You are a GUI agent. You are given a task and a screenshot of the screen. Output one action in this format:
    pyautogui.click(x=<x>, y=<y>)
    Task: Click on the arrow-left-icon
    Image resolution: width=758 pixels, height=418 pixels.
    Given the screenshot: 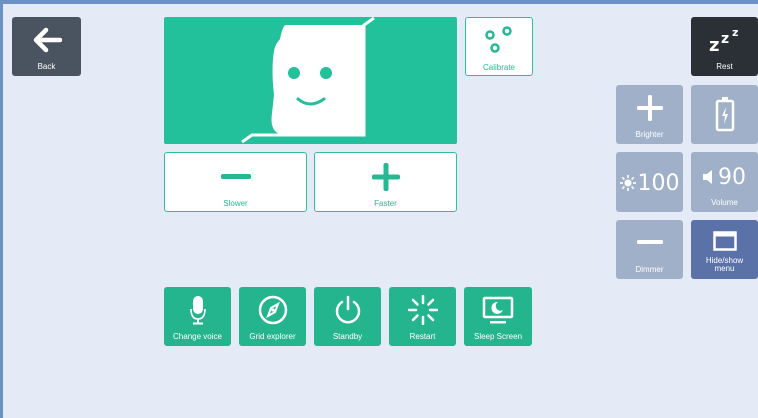 What is the action you would take?
    pyautogui.click(x=46, y=40)
    